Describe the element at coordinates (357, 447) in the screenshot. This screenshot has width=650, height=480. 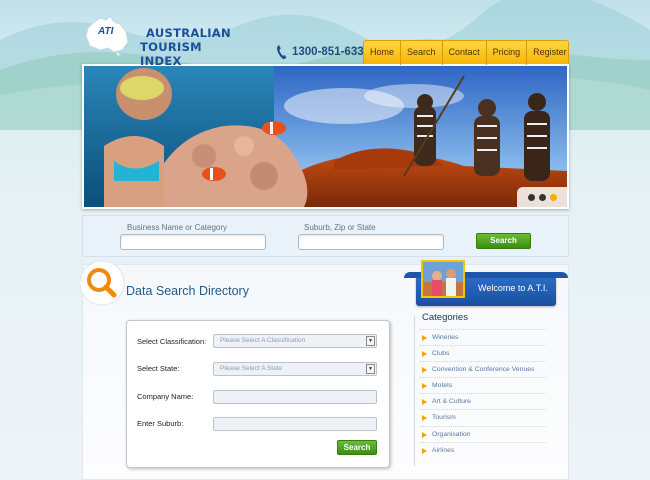
I see `directory-search-button: Search` at that location.